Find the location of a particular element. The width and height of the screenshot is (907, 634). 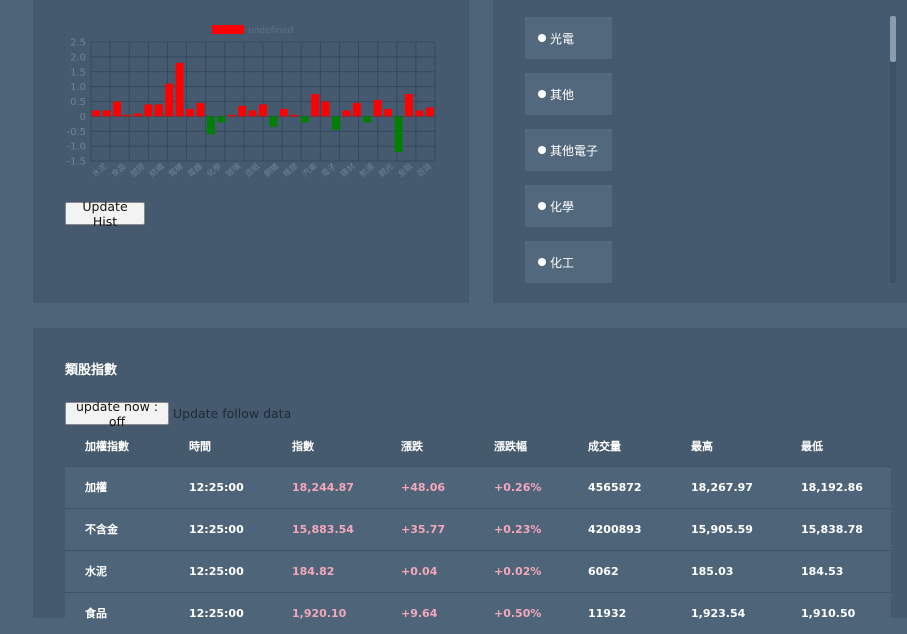

radio-item-other-electronics: 其他電子 is located at coordinates (568, 150).